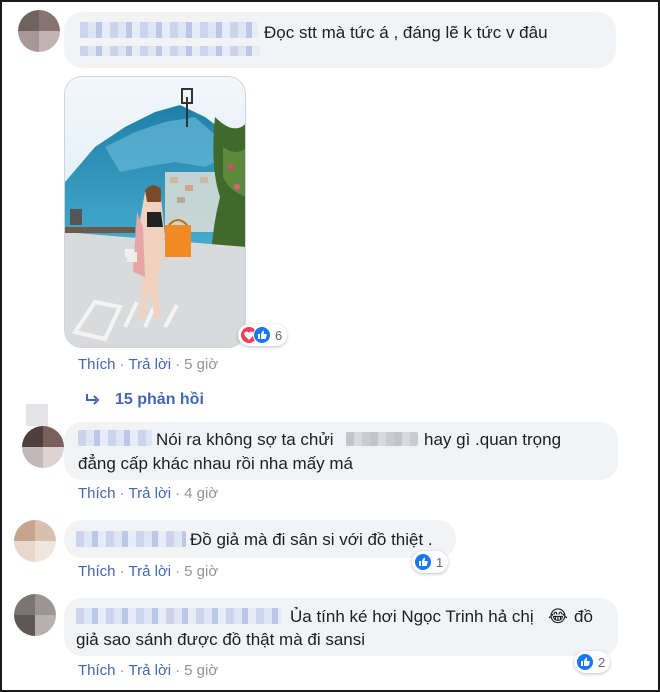  What do you see at coordinates (412, 616) in the screenshot?
I see `comment-text: Ủa tính ké hơi Ngọc Trinh hả chị` at bounding box center [412, 616].